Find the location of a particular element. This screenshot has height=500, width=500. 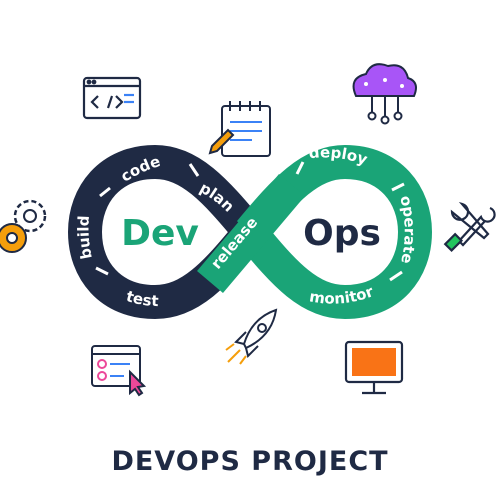

ops-word: Ops is located at coordinates (342, 233).